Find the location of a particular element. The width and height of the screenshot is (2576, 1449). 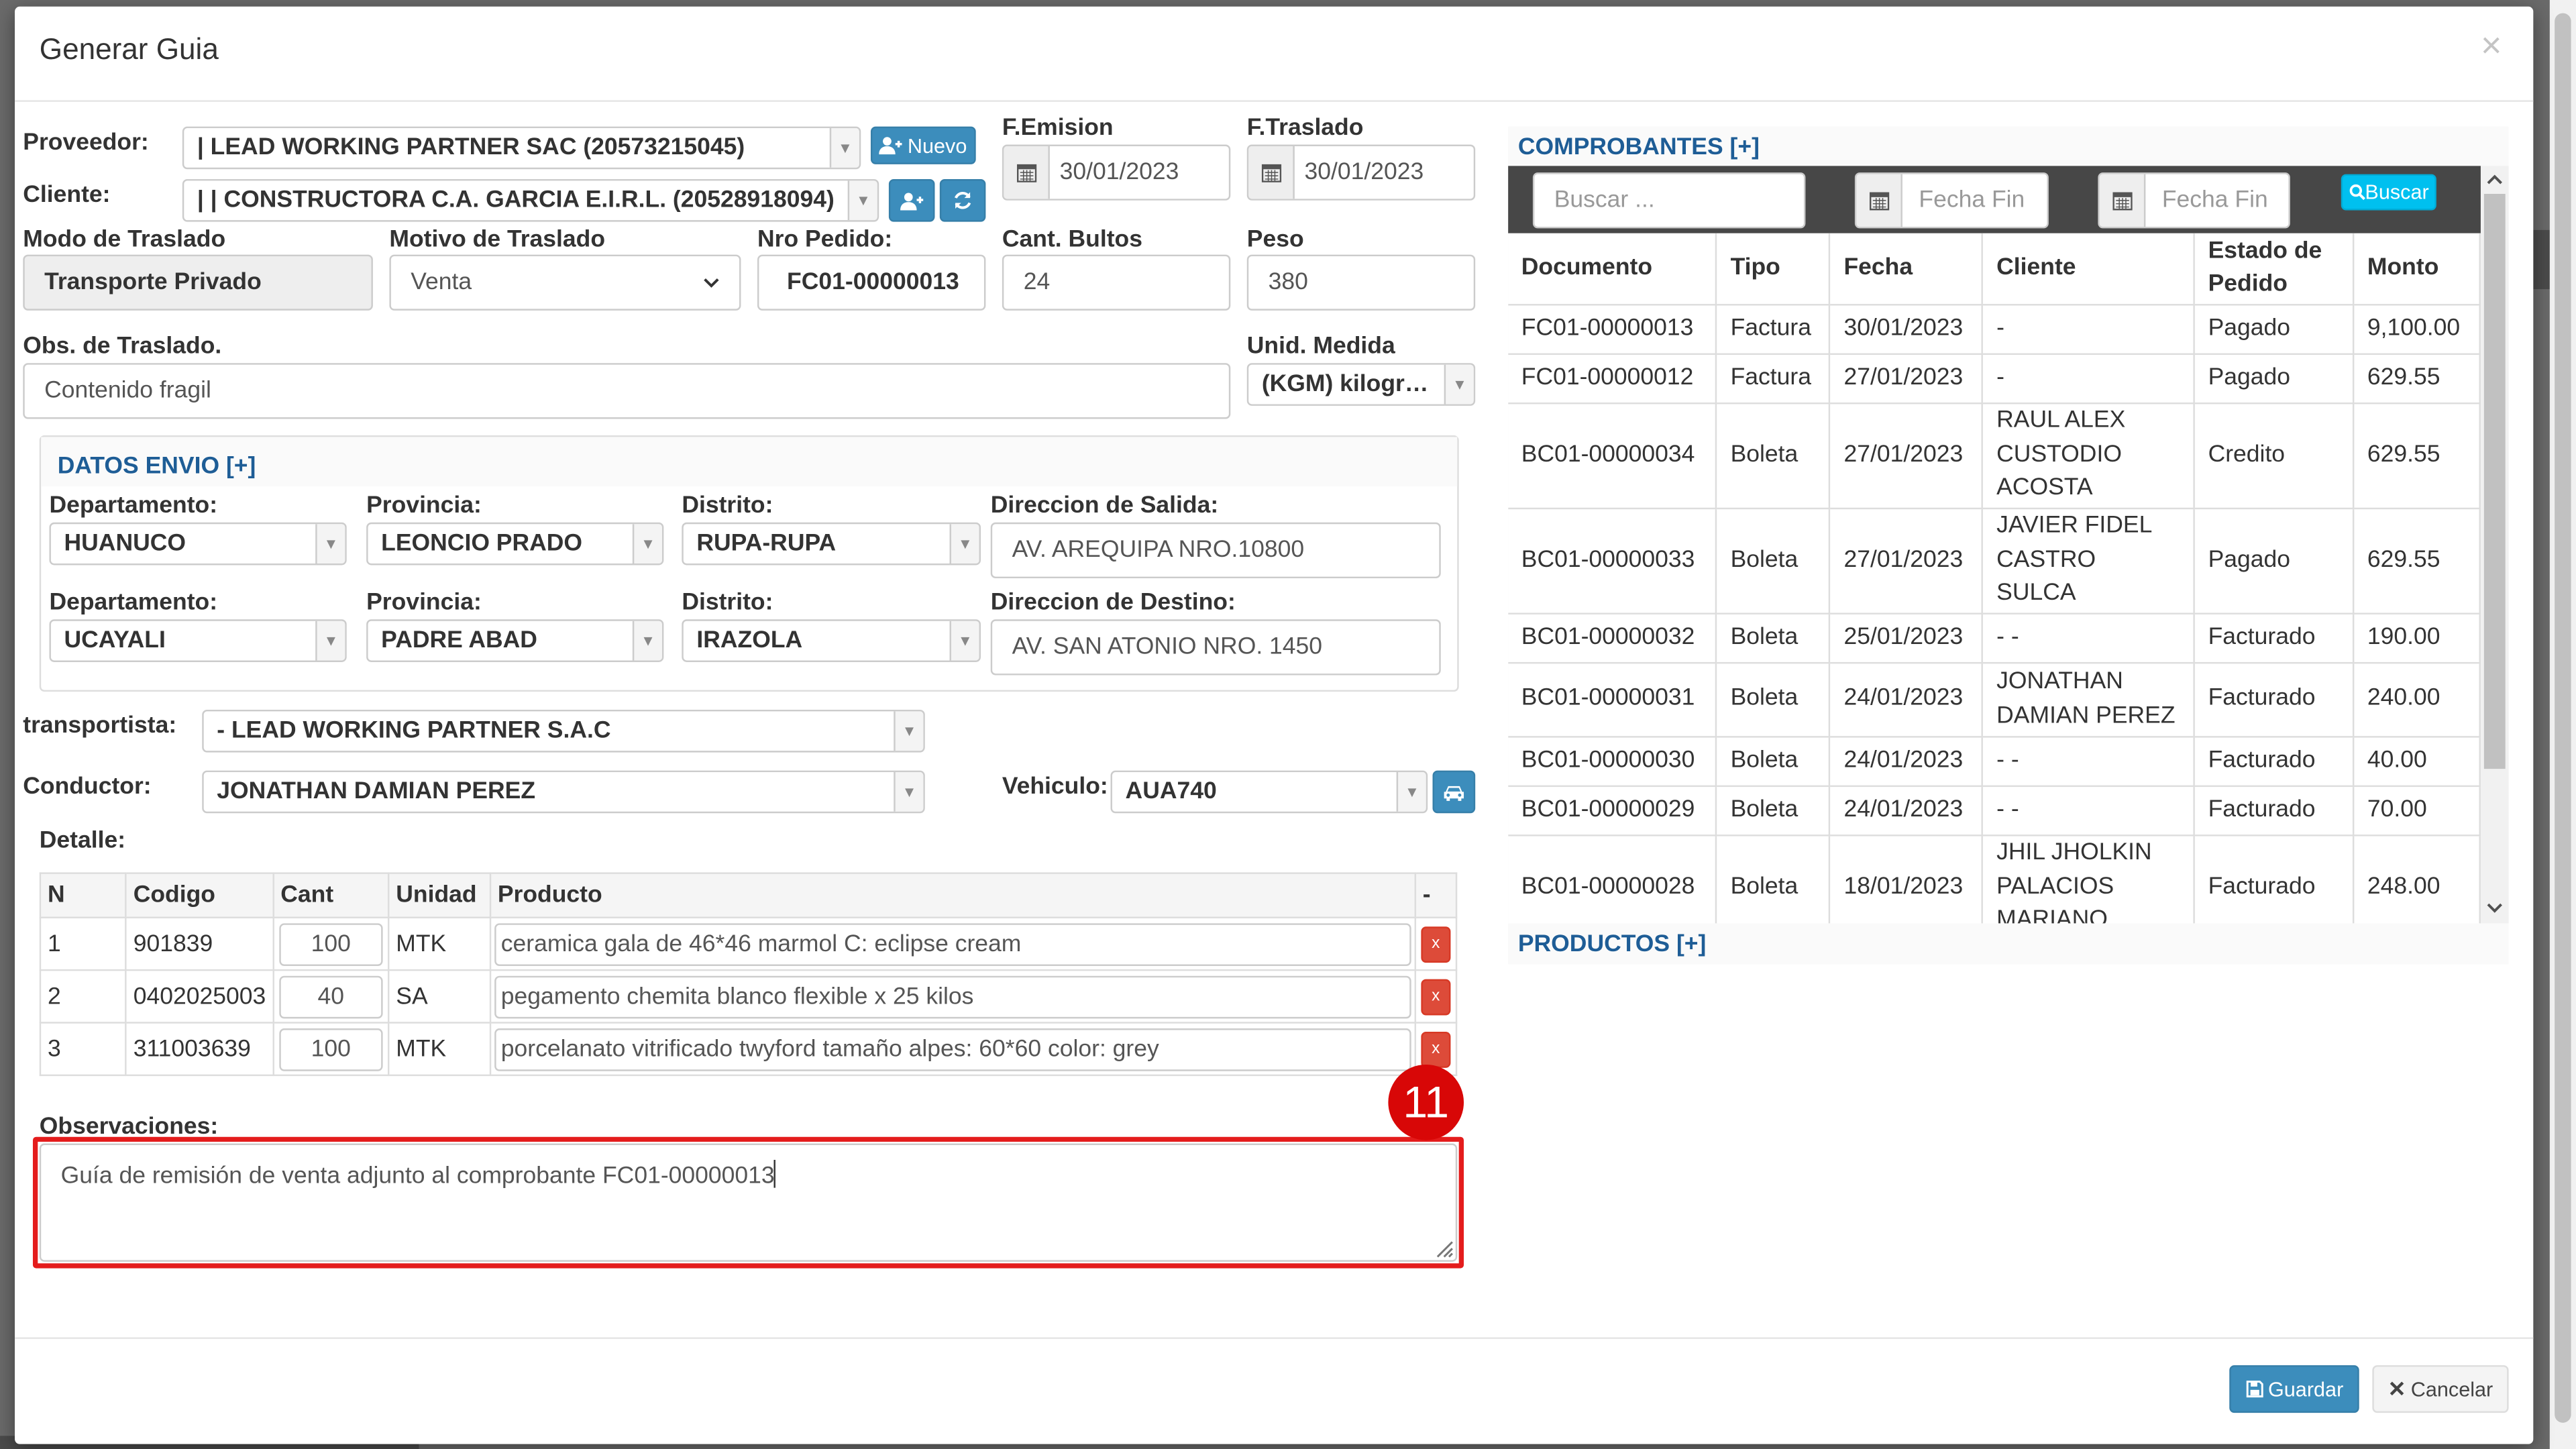

transportista-select: - LEAD WORKING PARTNER S.A.C ▼ is located at coordinates (563, 731).